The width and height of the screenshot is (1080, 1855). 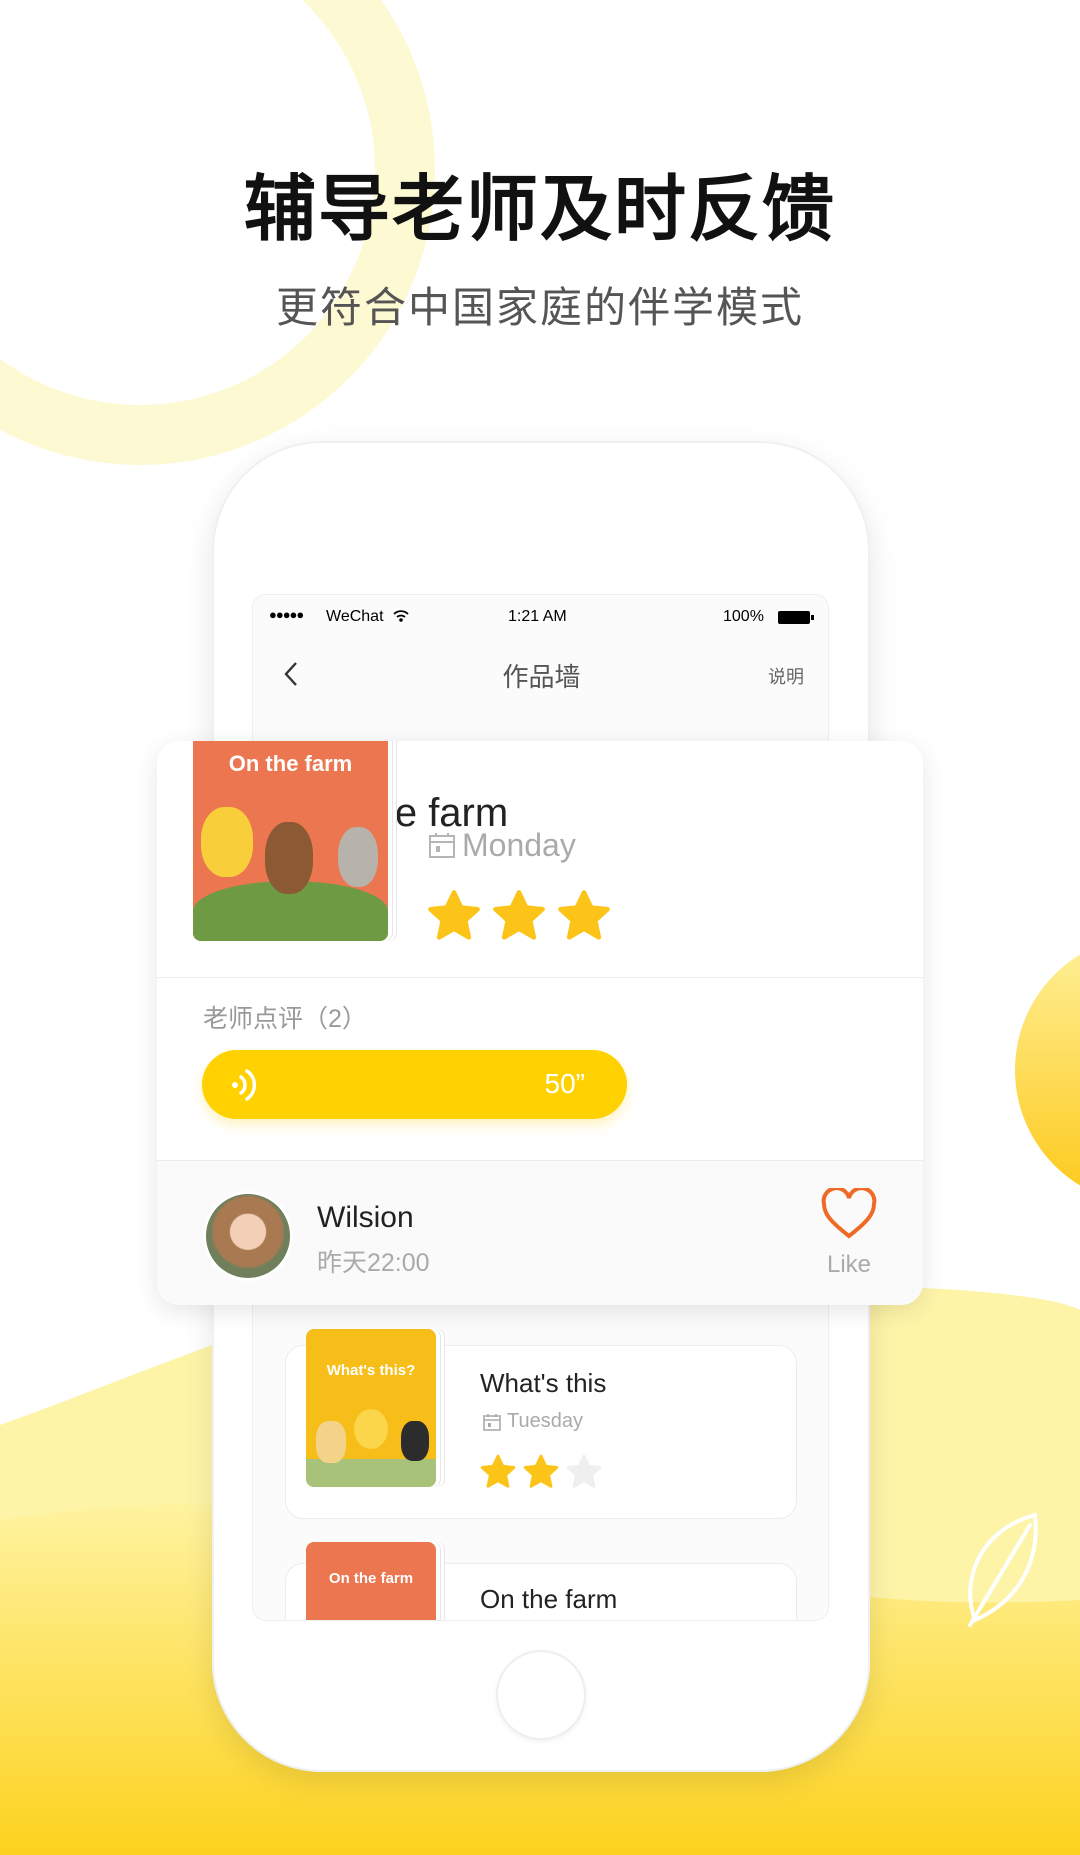 What do you see at coordinates (541, 1581) in the screenshot?
I see `list-item: On the farm On the farm` at bounding box center [541, 1581].